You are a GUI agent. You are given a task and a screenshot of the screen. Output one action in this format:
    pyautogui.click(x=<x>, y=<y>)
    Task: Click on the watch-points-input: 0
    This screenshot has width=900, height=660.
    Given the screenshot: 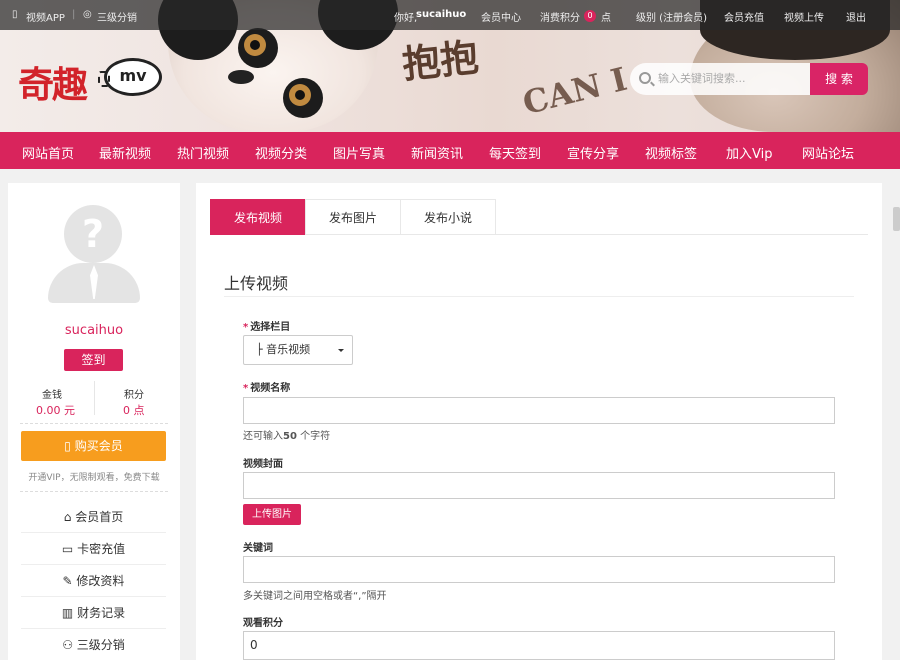 What is the action you would take?
    pyautogui.click(x=539, y=645)
    